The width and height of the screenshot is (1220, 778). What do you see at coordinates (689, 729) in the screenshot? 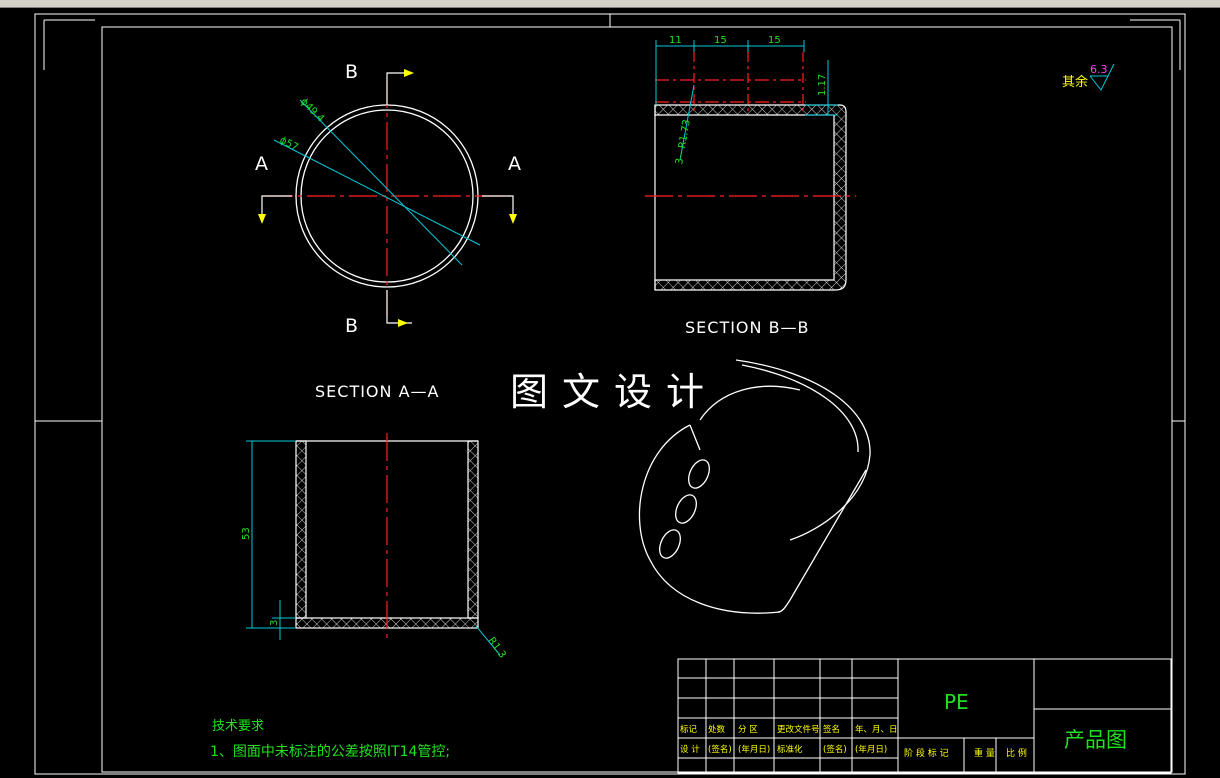
I see `title-block-cell: 标记` at bounding box center [689, 729].